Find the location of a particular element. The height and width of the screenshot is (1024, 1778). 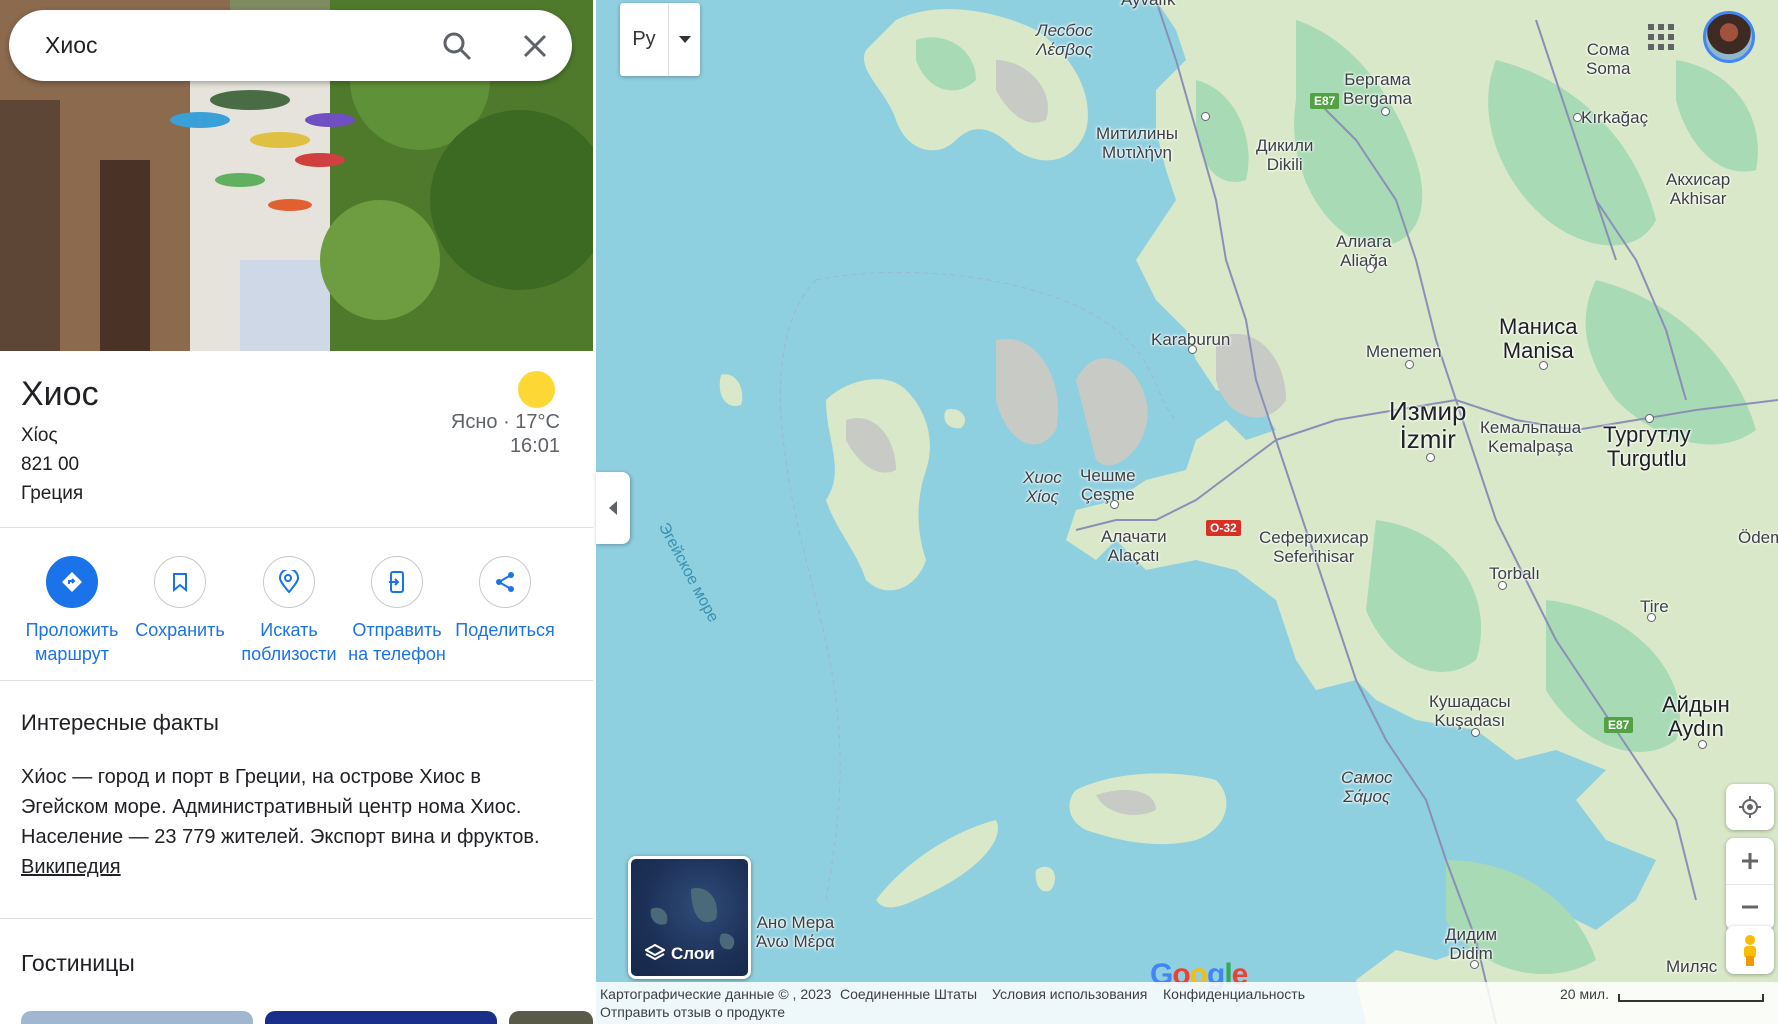

my-location-button is located at coordinates (1750, 807).